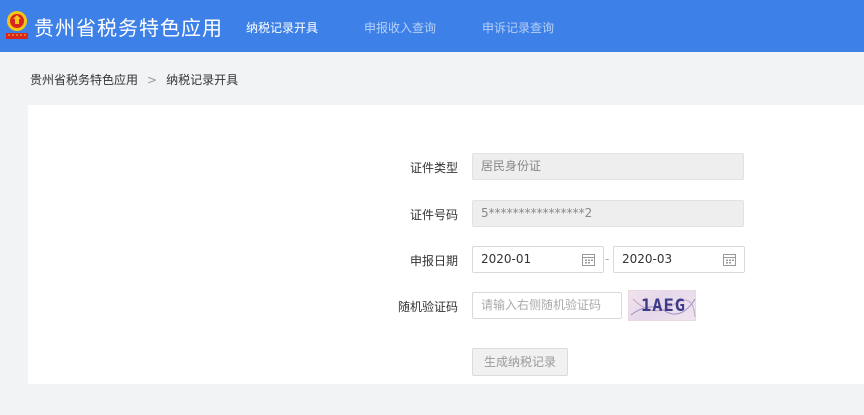 The width and height of the screenshot is (864, 415). Describe the element at coordinates (520, 362) in the screenshot. I see `generate-tax-record-button: 生成纳税记录` at that location.